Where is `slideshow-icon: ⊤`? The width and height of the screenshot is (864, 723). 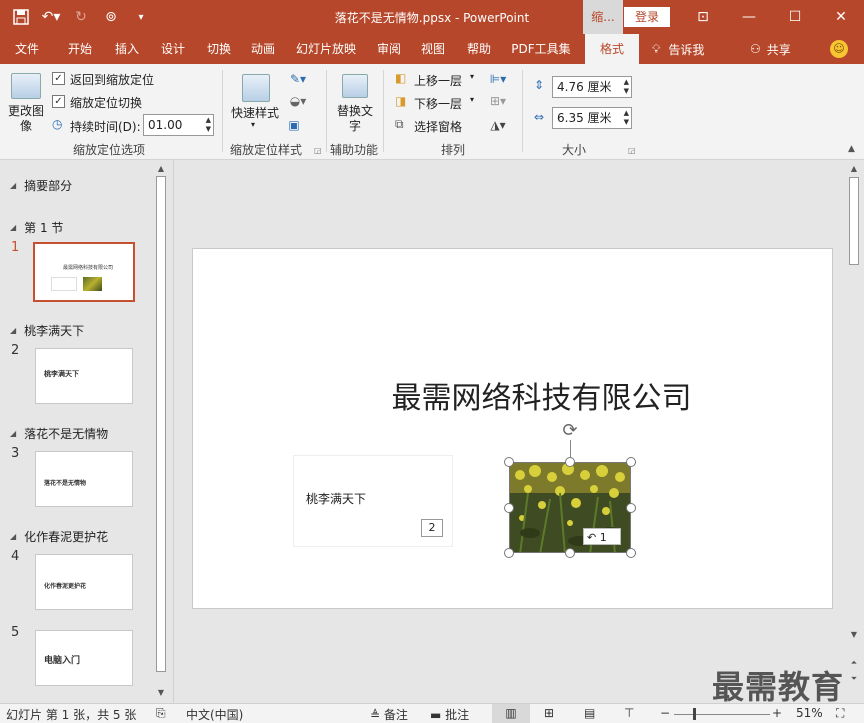
slideshow-icon: ⊤ is located at coordinates (629, 713).